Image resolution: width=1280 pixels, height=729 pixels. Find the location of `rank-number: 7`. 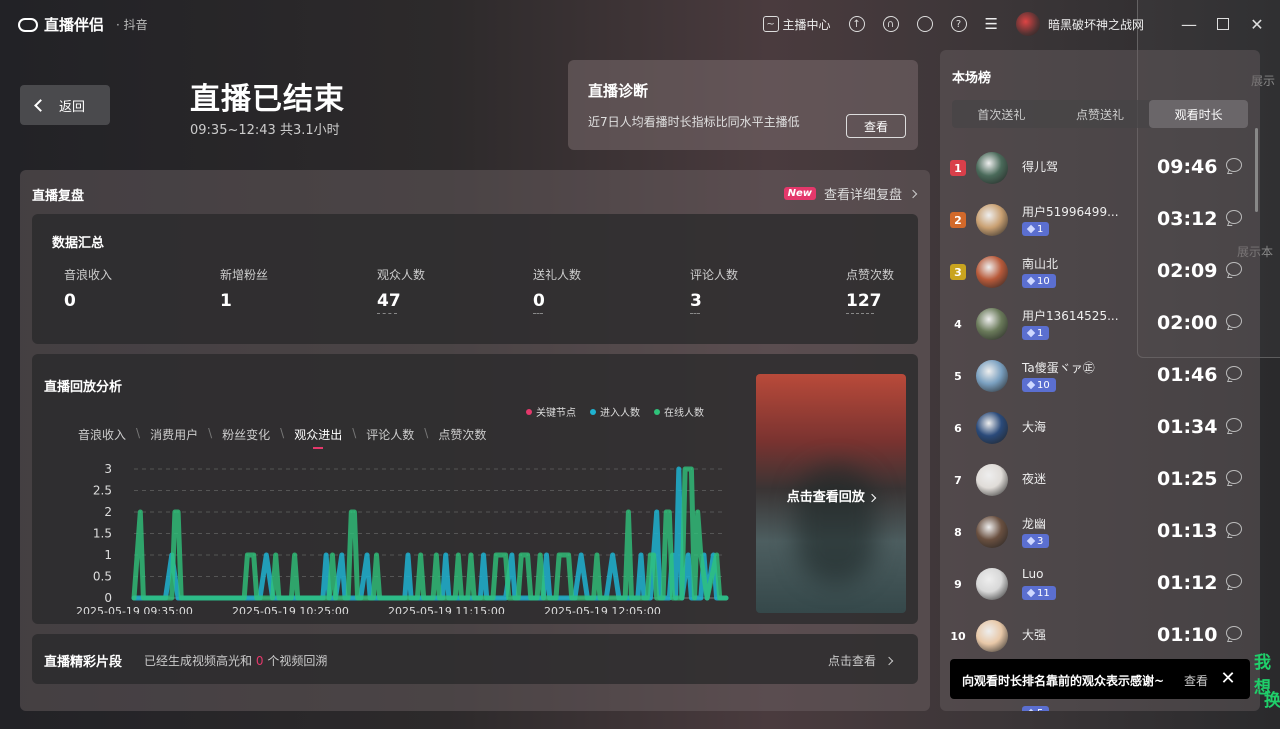

rank-number: 7 is located at coordinates (958, 480).